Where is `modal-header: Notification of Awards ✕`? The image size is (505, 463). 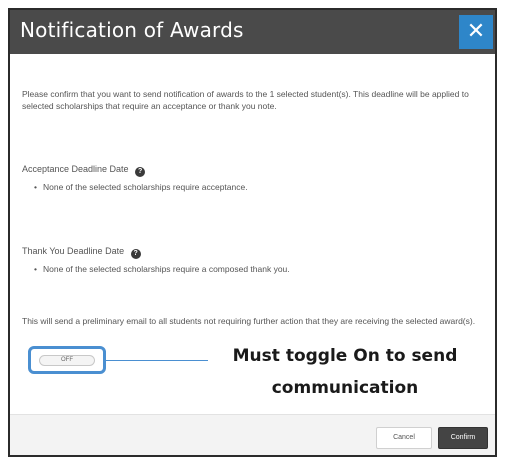
modal-header: Notification of Awards ✕ is located at coordinates (252, 32).